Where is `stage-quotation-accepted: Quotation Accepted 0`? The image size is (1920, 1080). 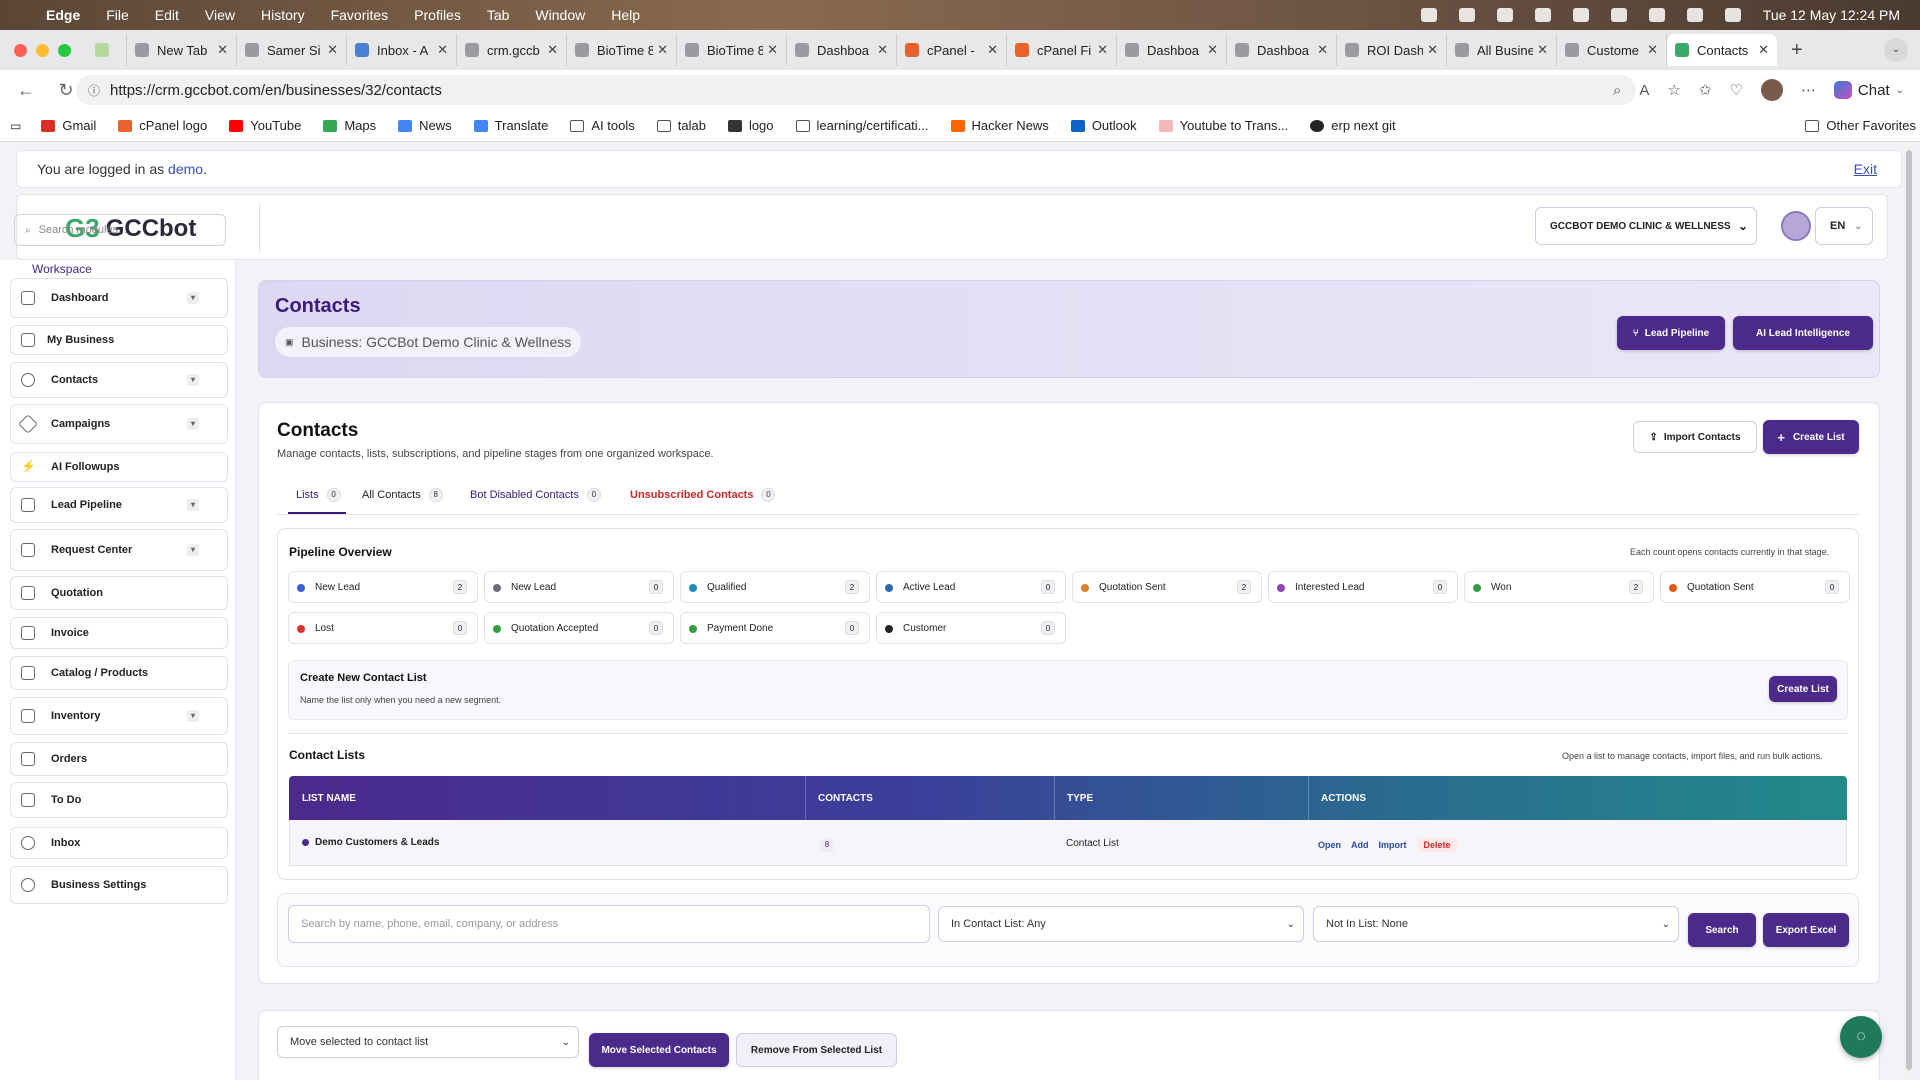
stage-quotation-accepted: Quotation Accepted 0 is located at coordinates (579, 628).